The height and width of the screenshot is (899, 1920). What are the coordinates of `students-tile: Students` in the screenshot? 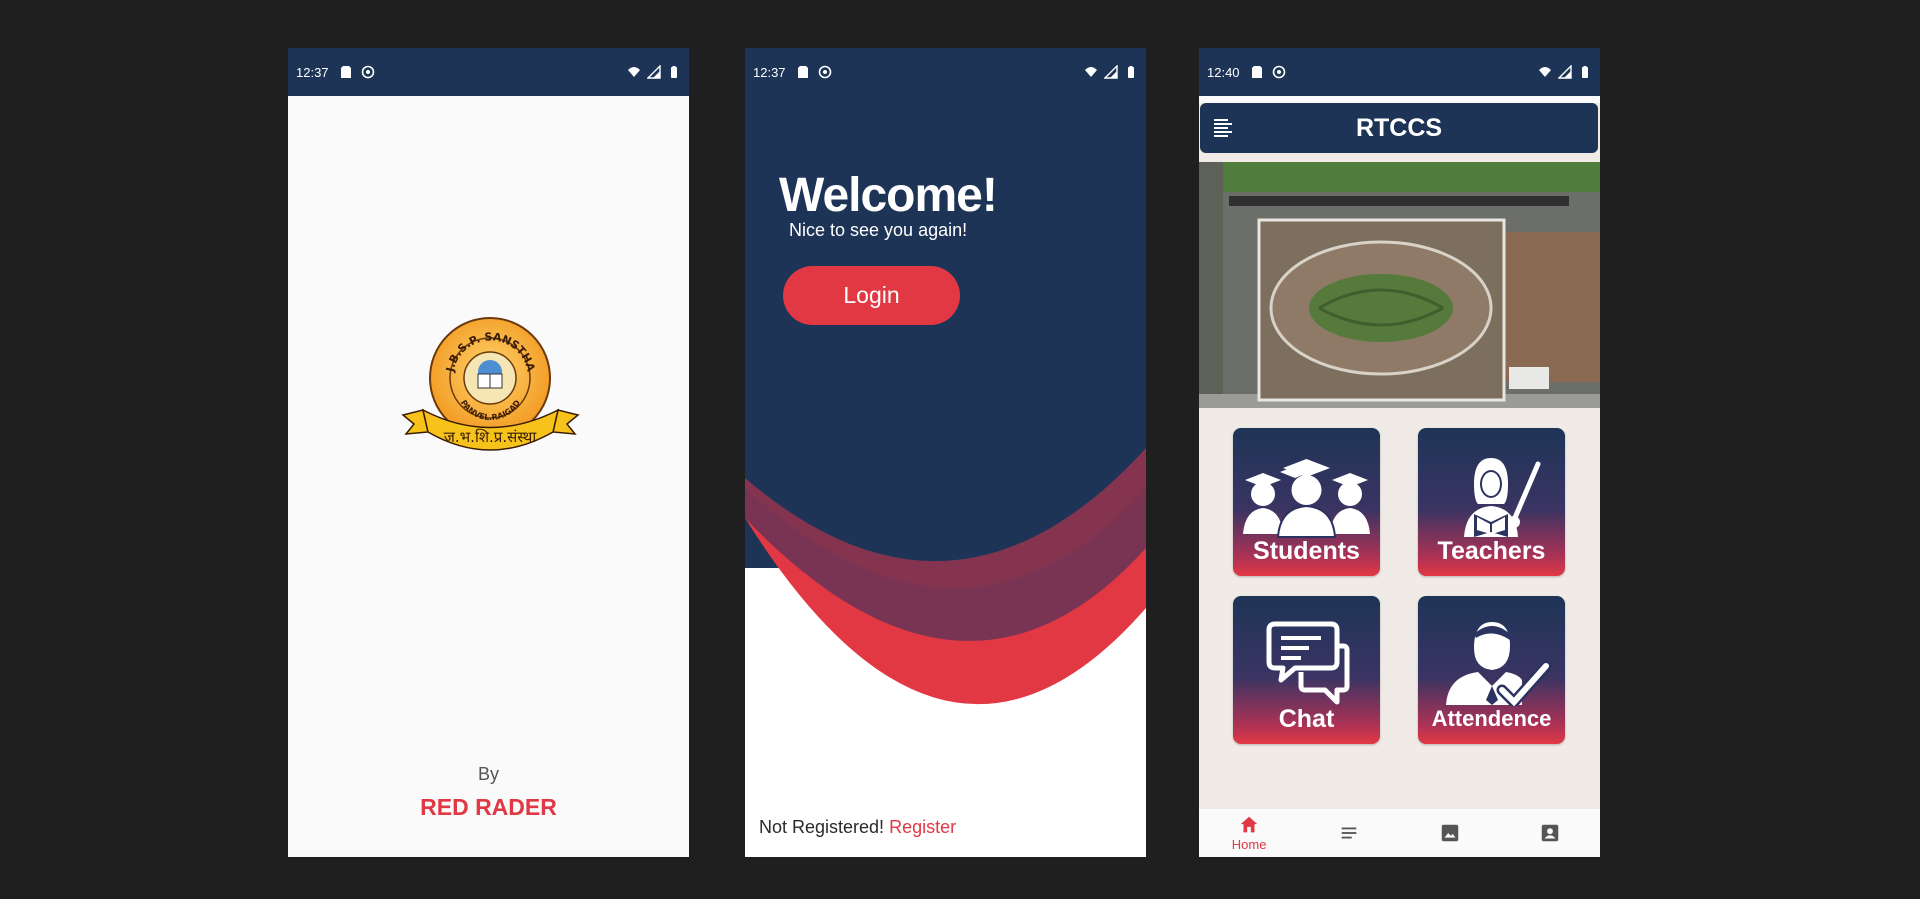 It's located at (1306, 502).